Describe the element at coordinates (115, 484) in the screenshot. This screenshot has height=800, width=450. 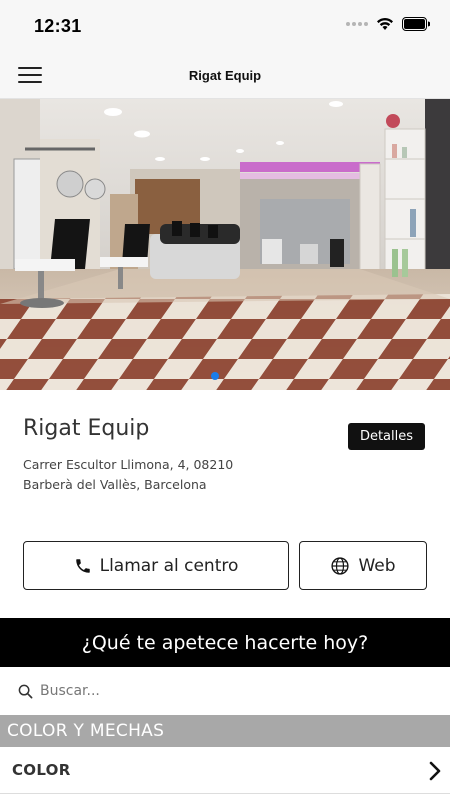
I see `address-line-2: Barberà del Vallès, Barcelona` at that location.